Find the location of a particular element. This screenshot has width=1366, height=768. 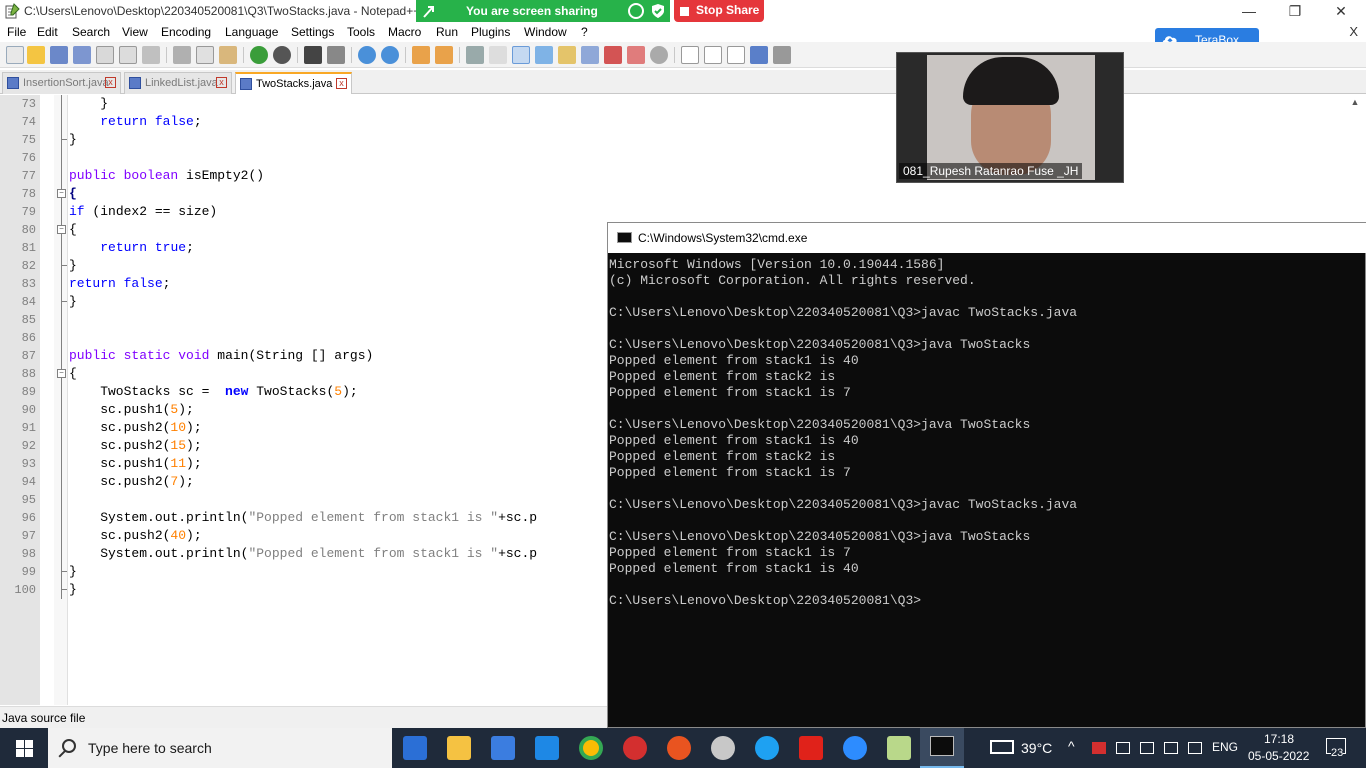

restore-button: ❐ is located at coordinates (1295, 11).